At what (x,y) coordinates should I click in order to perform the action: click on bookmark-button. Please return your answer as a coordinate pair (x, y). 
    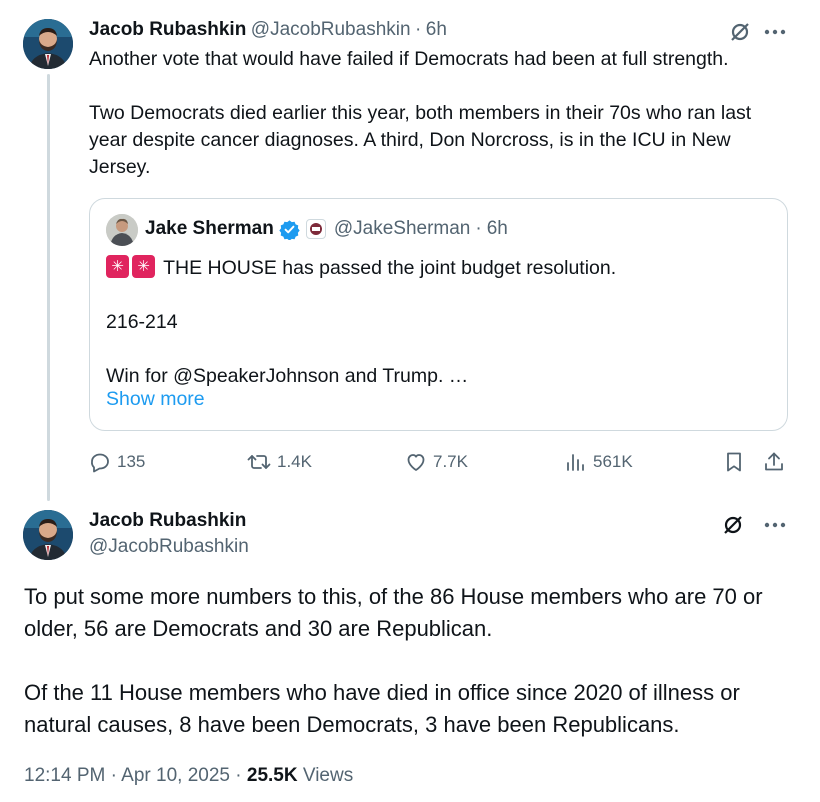
    Looking at the image, I should click on (736, 462).